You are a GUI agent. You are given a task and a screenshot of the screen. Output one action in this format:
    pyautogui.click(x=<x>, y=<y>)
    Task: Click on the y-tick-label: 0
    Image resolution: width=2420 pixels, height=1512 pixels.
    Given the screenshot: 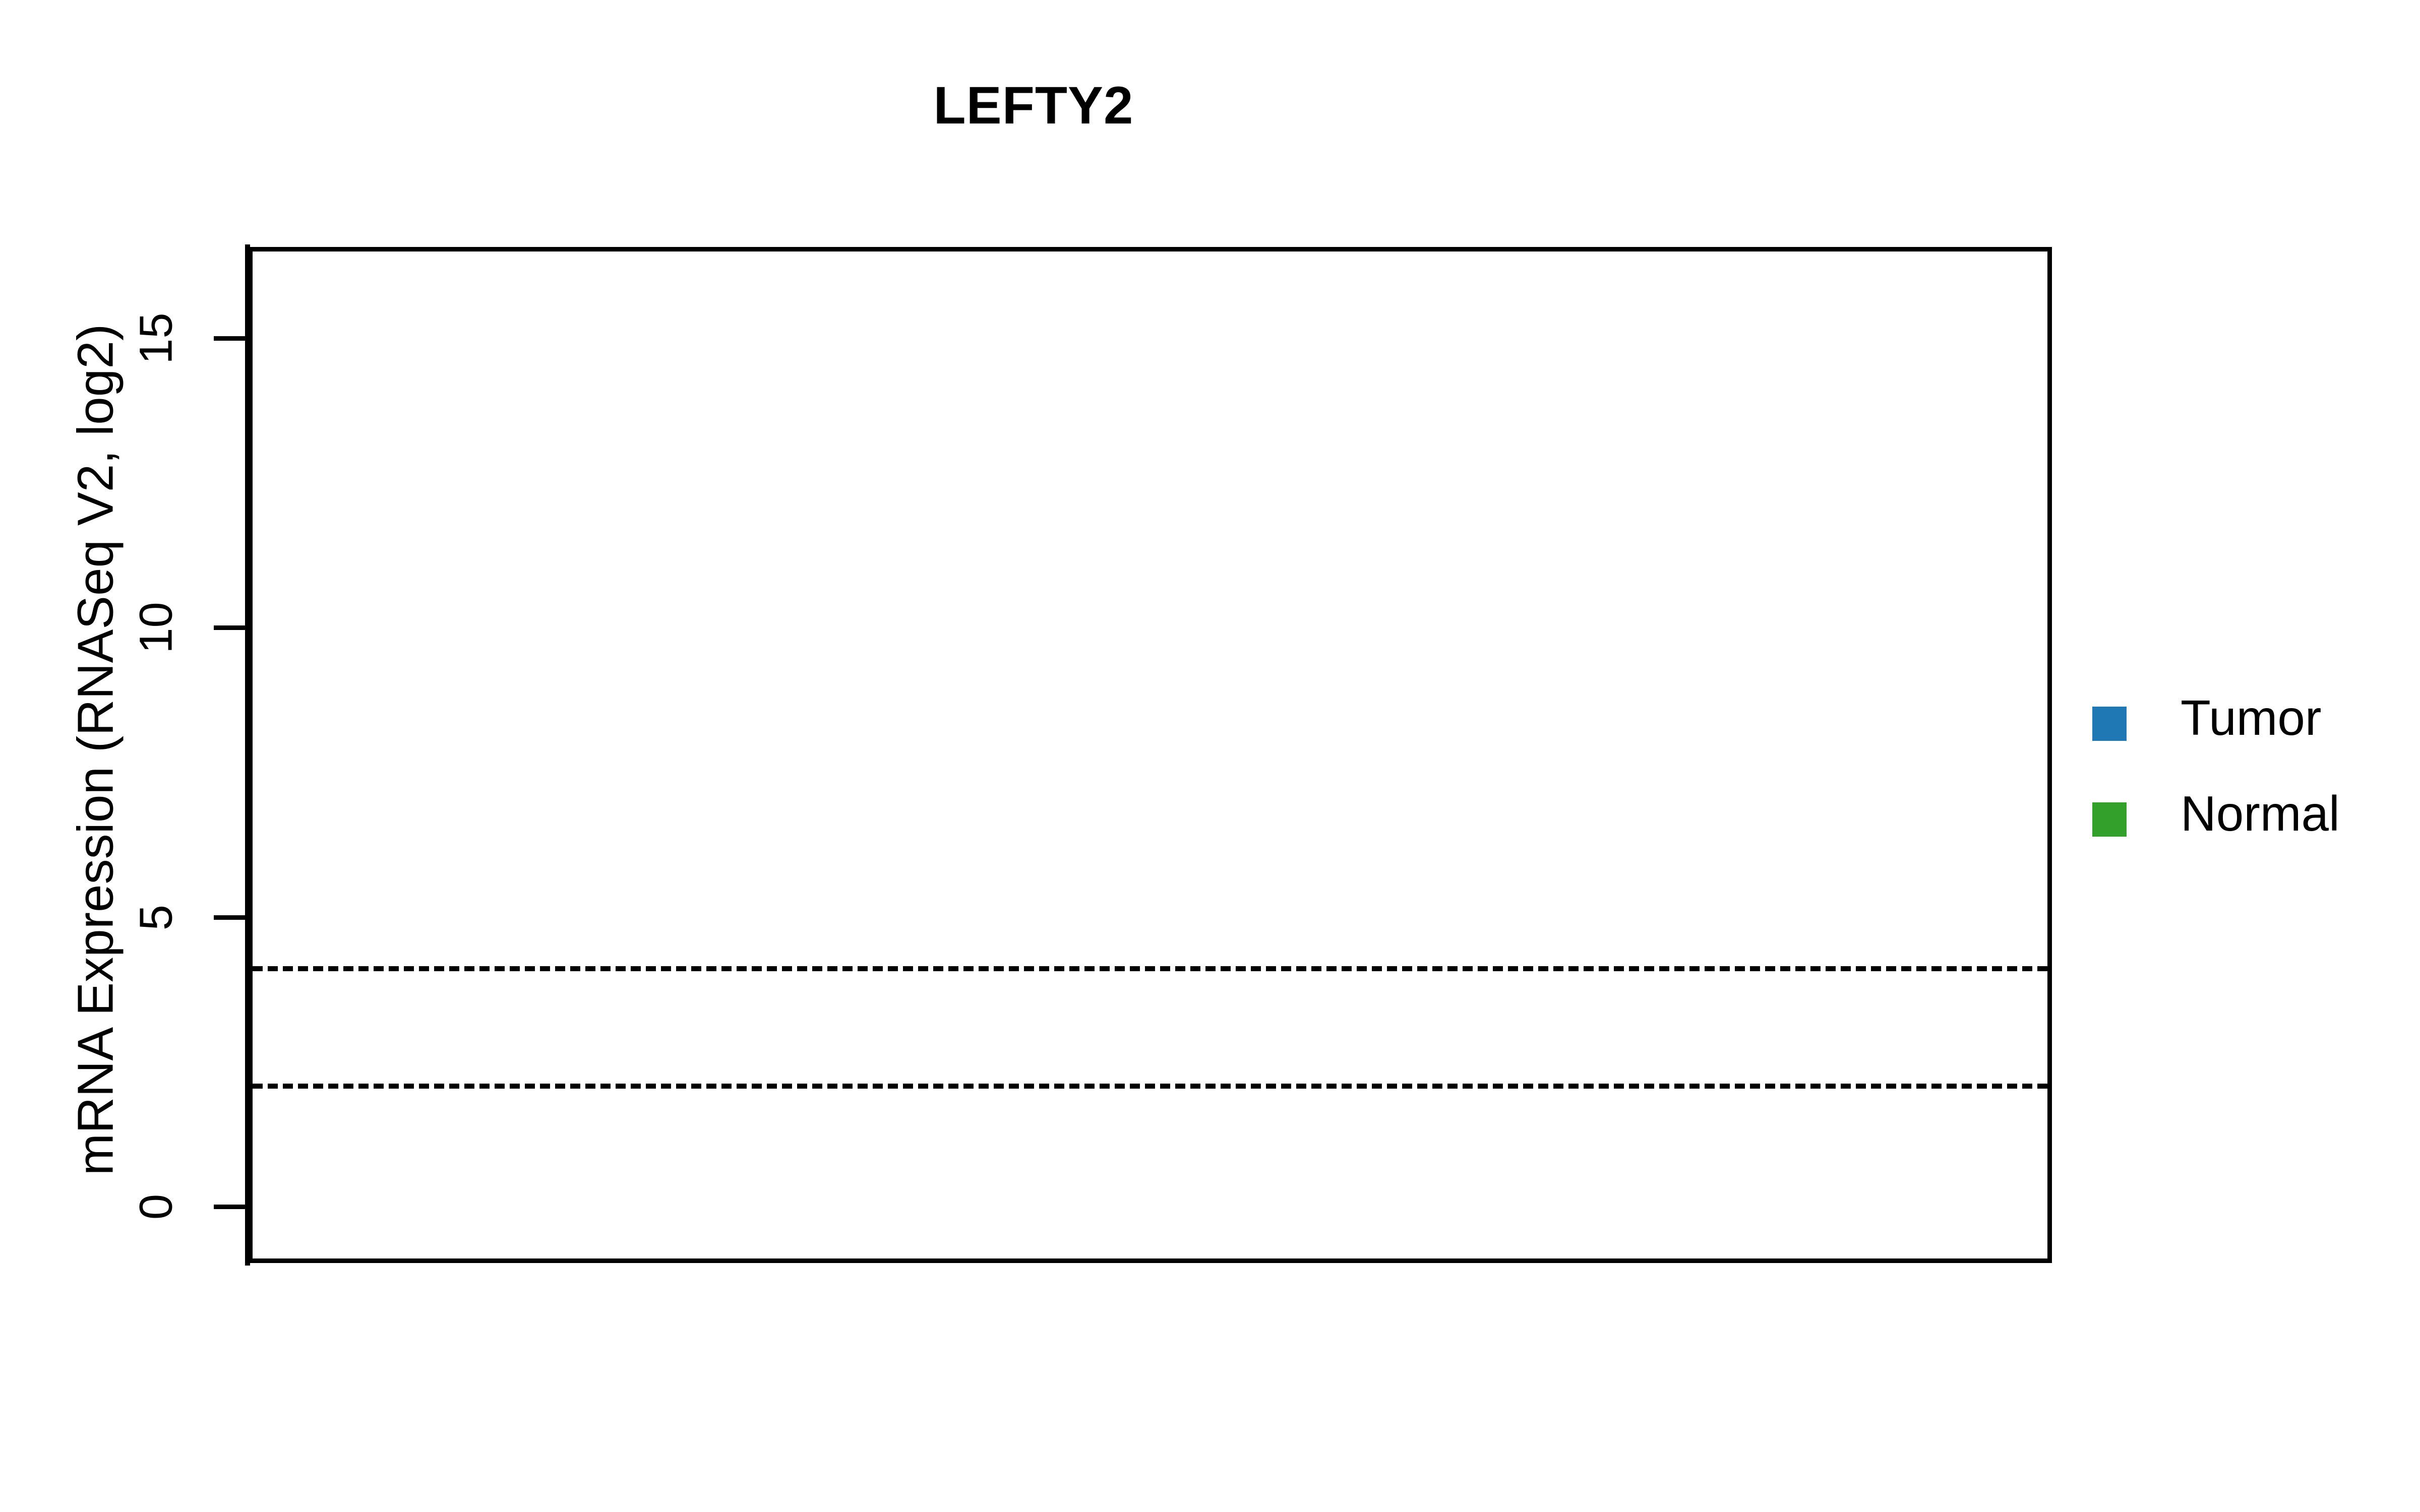 What is the action you would take?
    pyautogui.click(x=156, y=1206)
    